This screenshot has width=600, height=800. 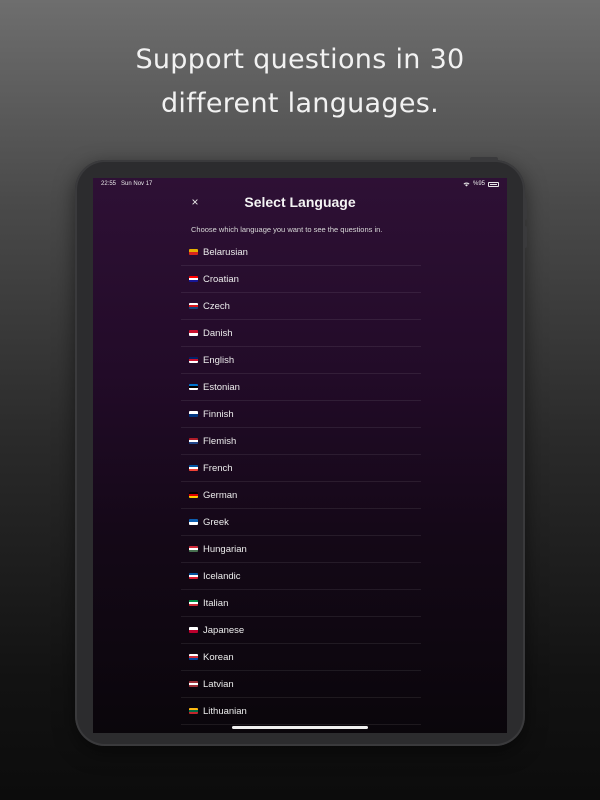 I want to click on battery-icon, so click(x=493, y=184).